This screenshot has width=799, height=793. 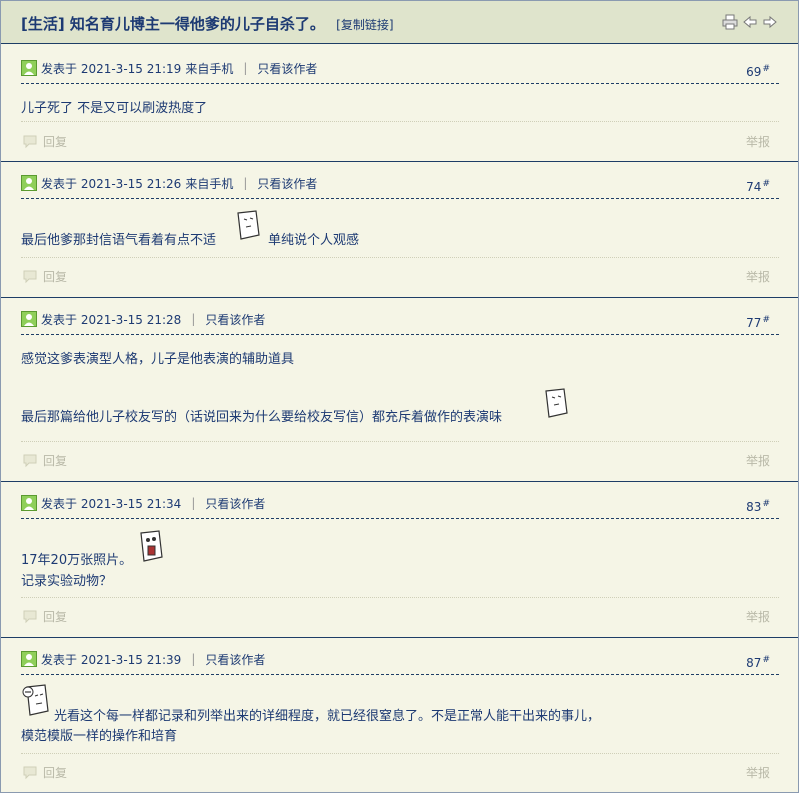 I want to click on post-meta: 发表于 2021-3-15 21:26 来自手机 | 只看该作者, so click(x=169, y=183).